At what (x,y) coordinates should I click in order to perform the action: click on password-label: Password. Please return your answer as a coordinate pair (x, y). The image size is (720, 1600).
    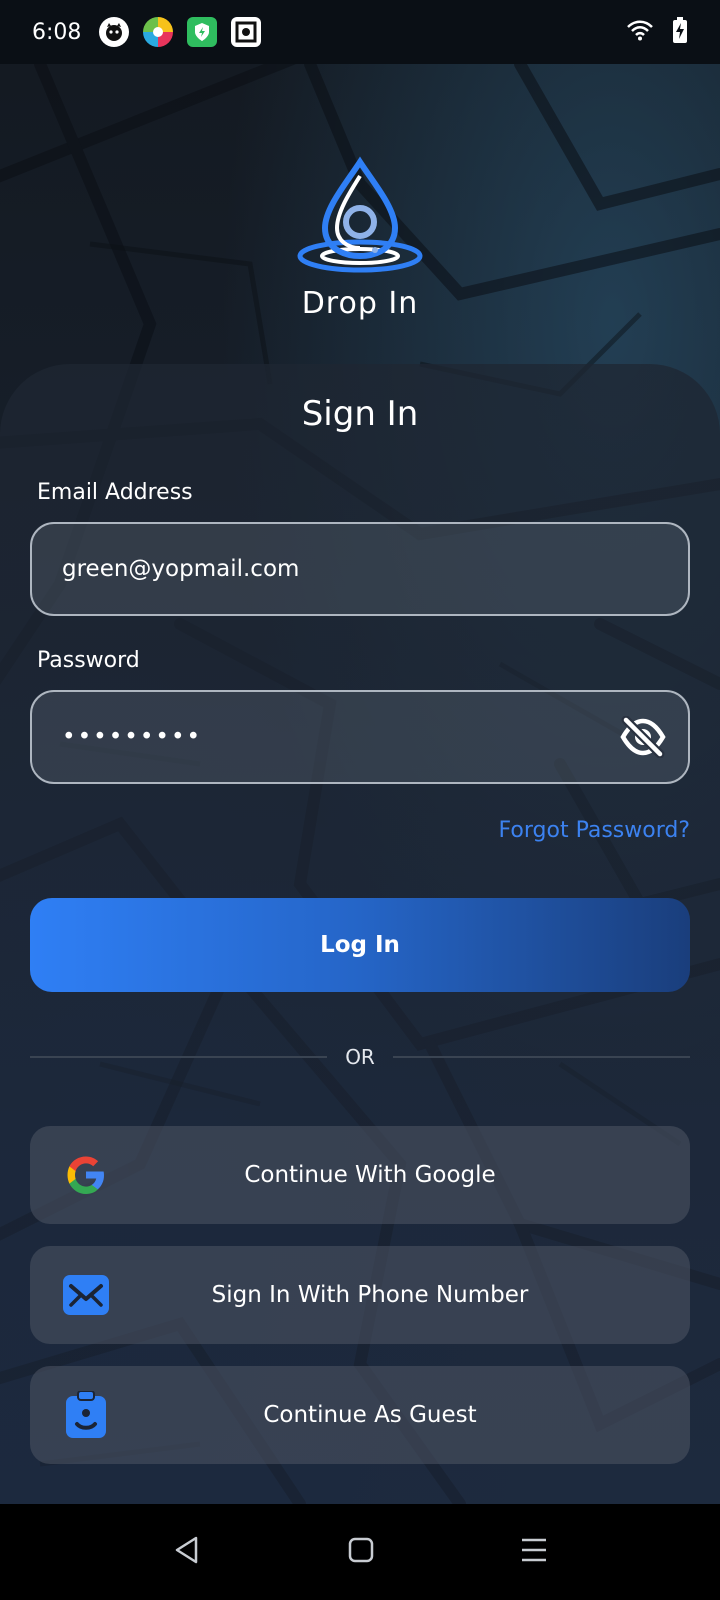
    Looking at the image, I should click on (88, 660).